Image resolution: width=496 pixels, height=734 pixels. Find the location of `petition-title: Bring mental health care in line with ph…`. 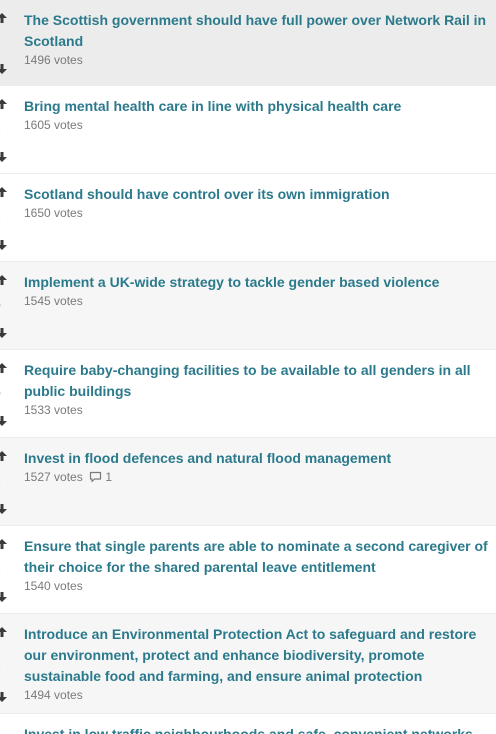

petition-title: Bring mental health care in line with ph… is located at coordinates (256, 106).